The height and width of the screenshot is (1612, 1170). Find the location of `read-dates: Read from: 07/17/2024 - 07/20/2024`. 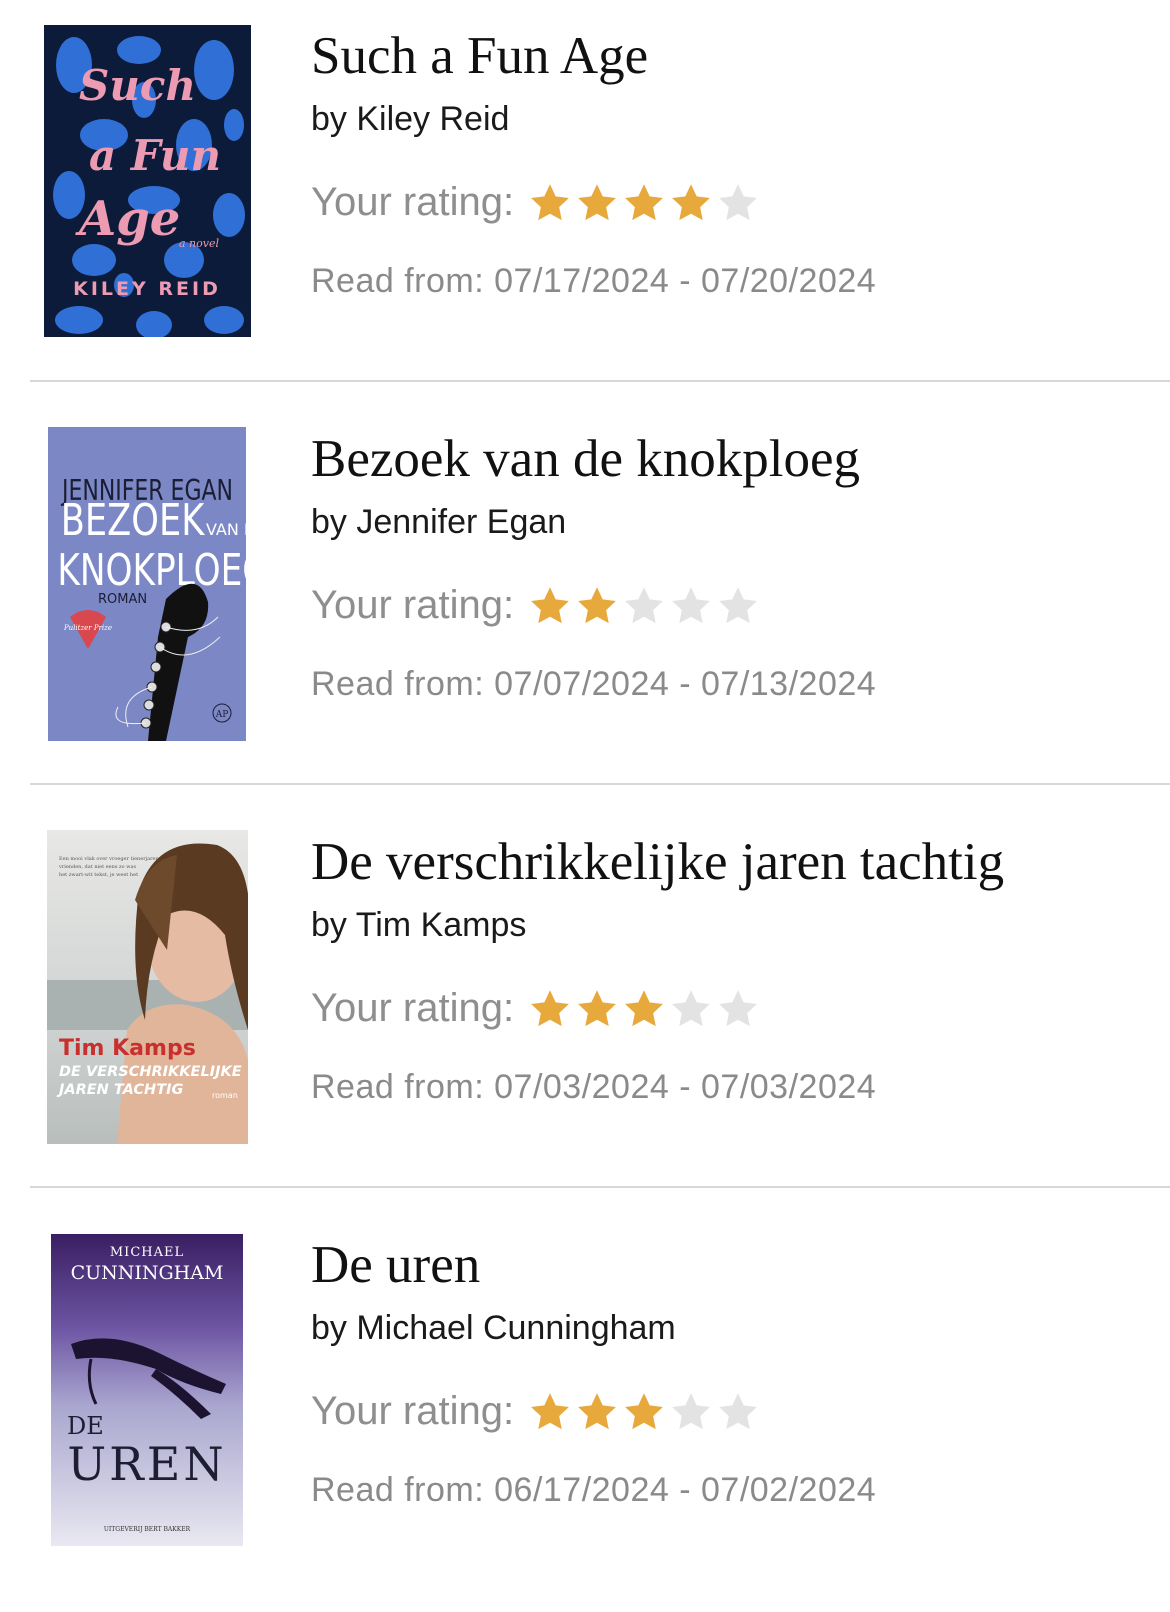

read-dates: Read from: 07/17/2024 - 07/20/2024 is located at coordinates (594, 281).